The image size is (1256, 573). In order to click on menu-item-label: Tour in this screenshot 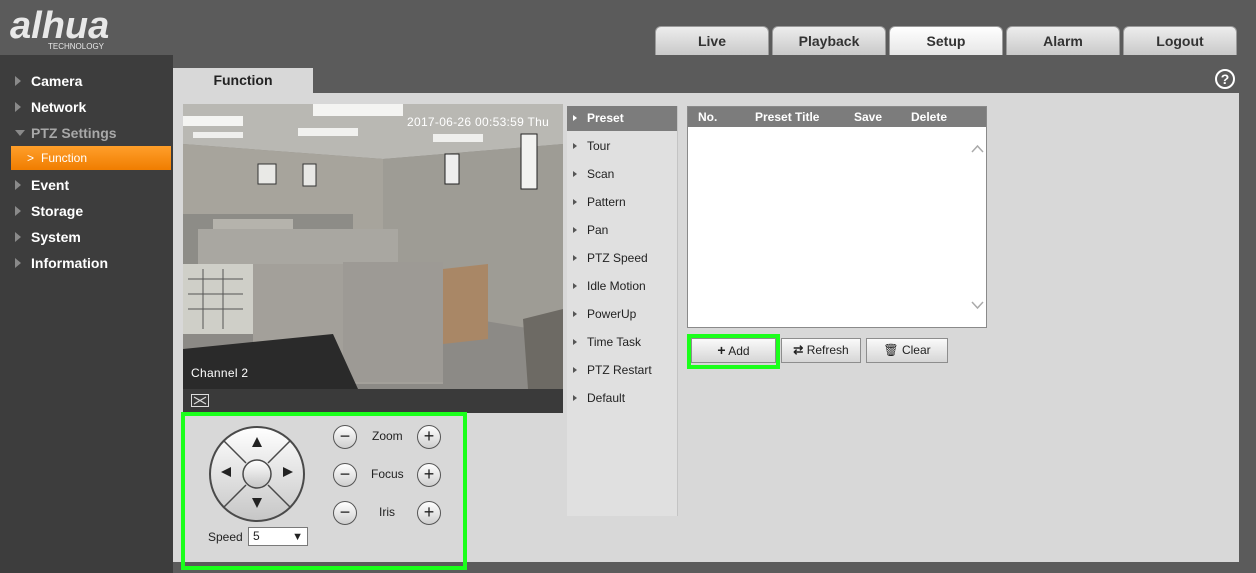, I will do `click(599, 146)`.